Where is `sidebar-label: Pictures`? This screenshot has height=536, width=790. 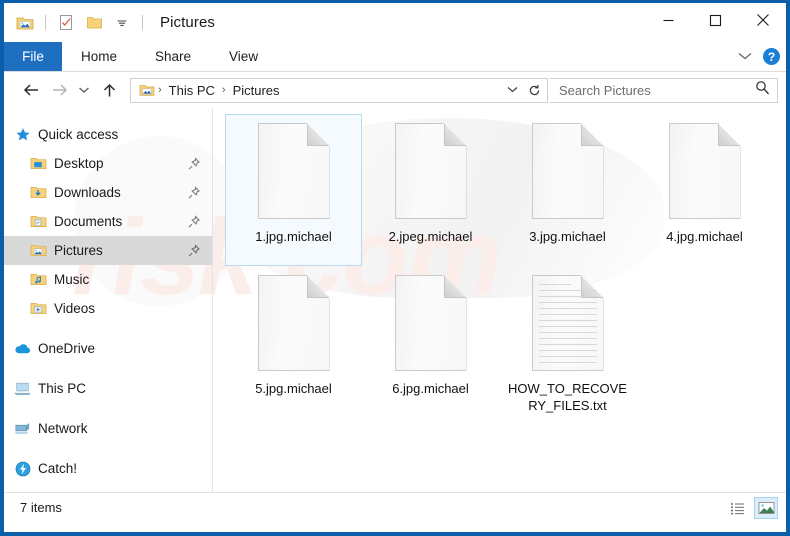 sidebar-label: Pictures is located at coordinates (78, 250).